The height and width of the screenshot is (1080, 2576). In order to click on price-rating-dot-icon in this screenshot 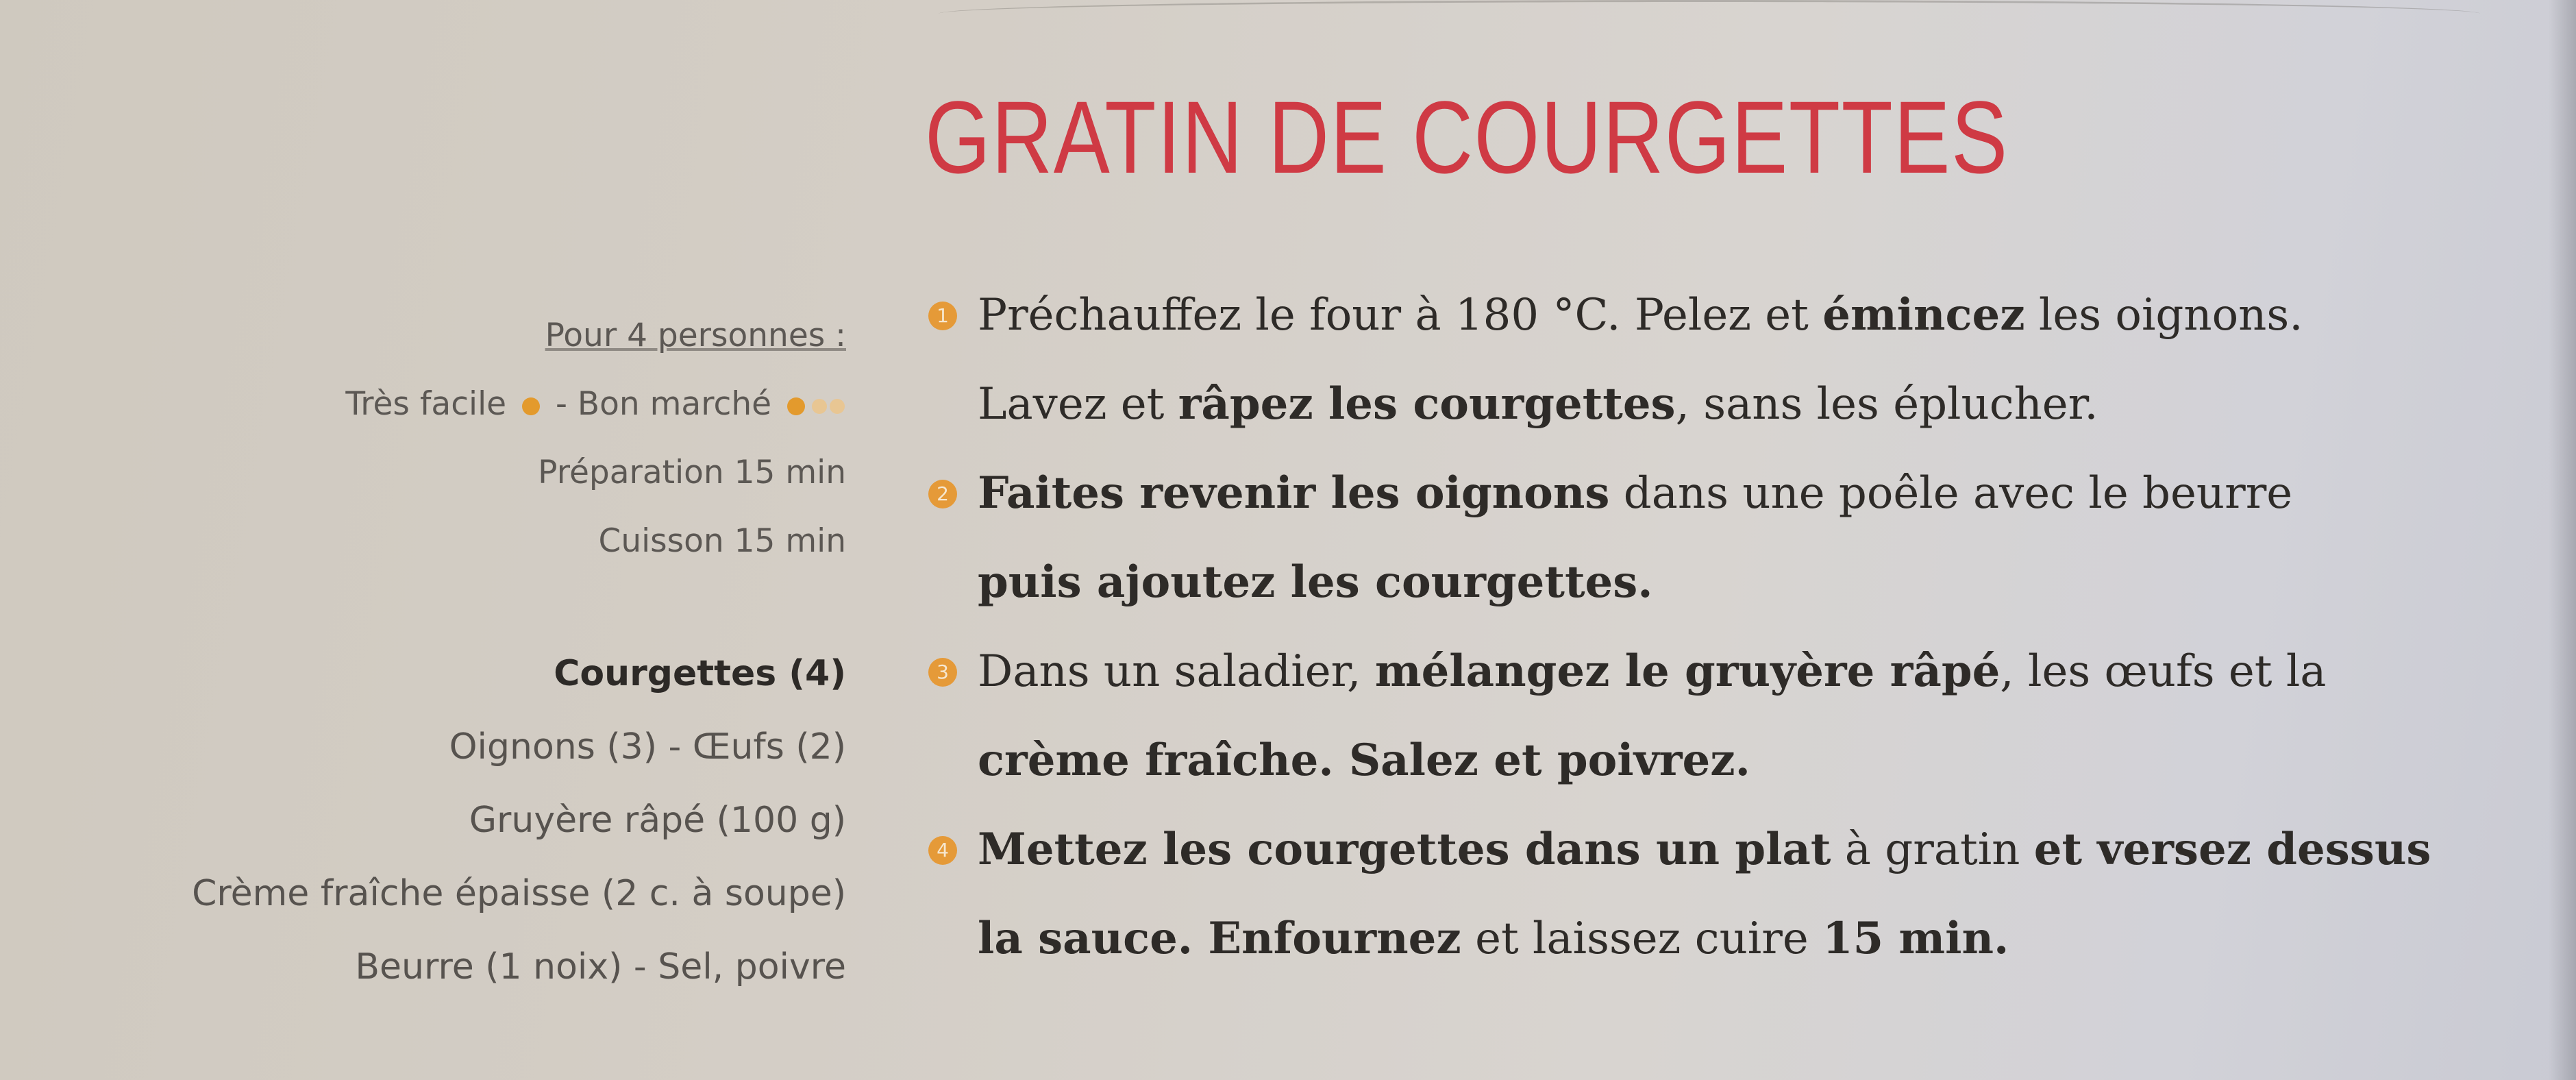, I will do `click(796, 406)`.